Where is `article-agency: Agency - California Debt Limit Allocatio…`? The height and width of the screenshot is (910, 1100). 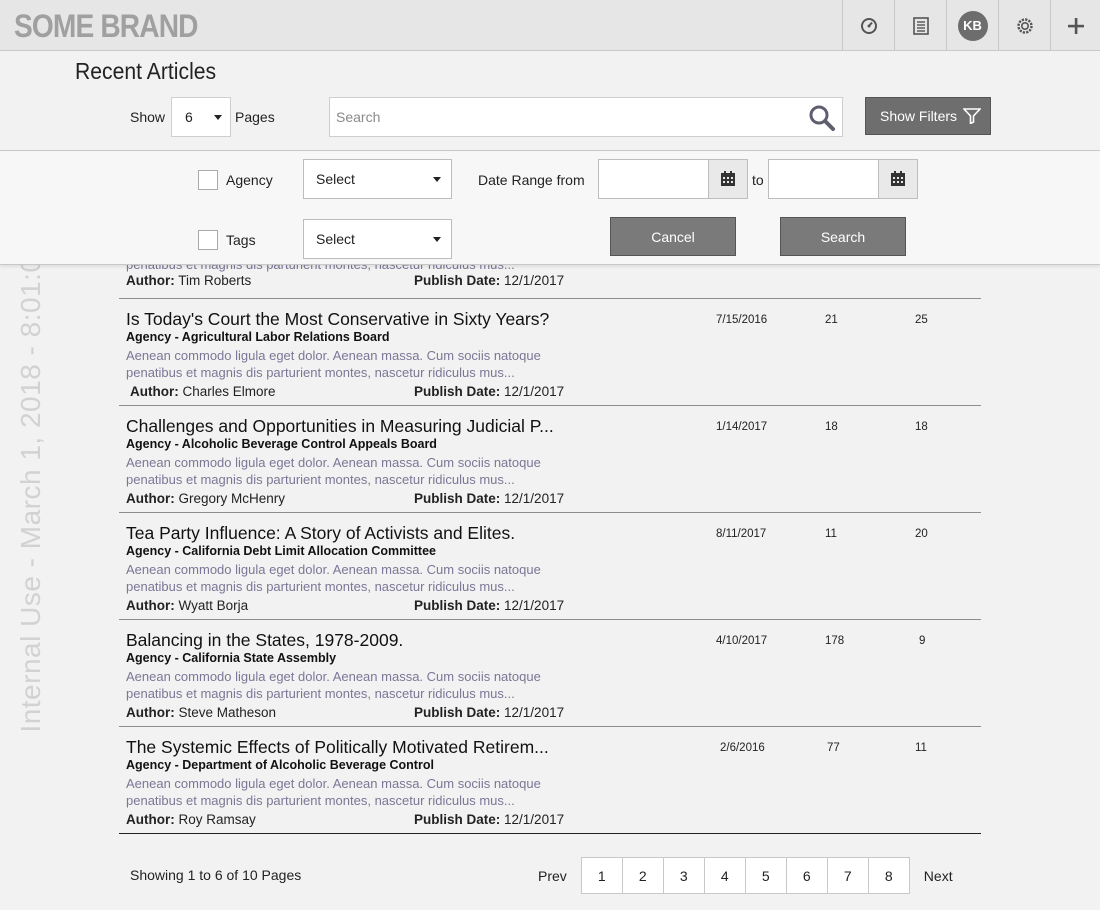 article-agency: Agency - California Debt Limit Allocatio… is located at coordinates (281, 551).